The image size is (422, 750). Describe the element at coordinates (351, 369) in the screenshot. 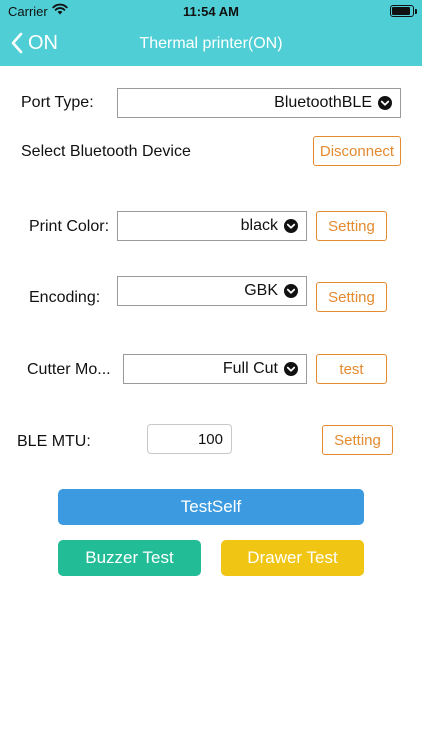

I see `cutter-test-button: test` at that location.